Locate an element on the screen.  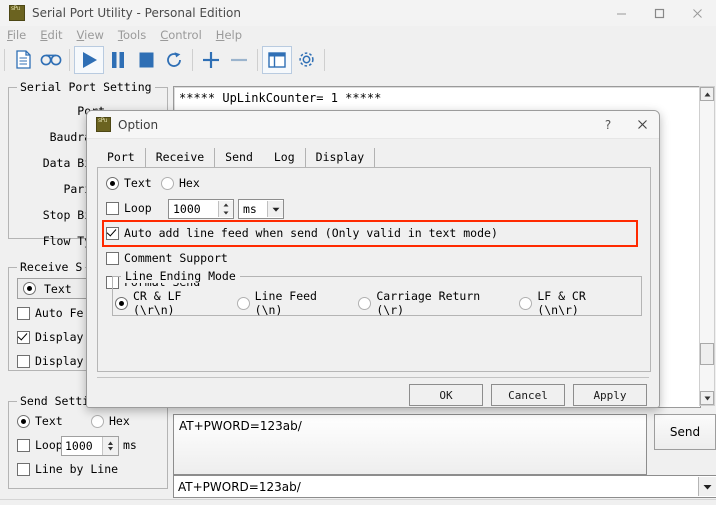
menu-file: File is located at coordinates (16, 35).